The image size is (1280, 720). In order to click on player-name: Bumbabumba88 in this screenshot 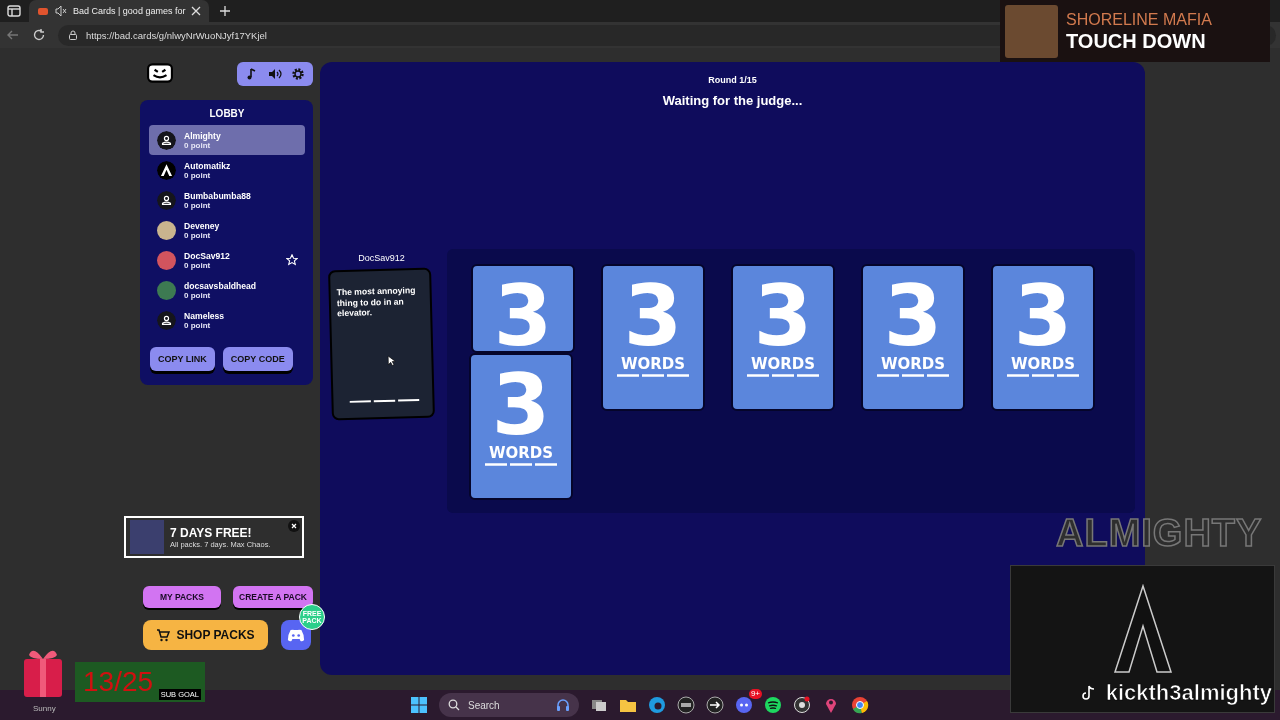, I will do `click(218, 195)`.